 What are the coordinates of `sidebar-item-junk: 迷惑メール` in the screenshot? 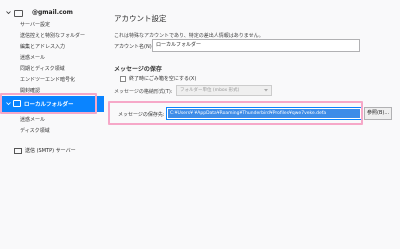 It's located at (32, 58).